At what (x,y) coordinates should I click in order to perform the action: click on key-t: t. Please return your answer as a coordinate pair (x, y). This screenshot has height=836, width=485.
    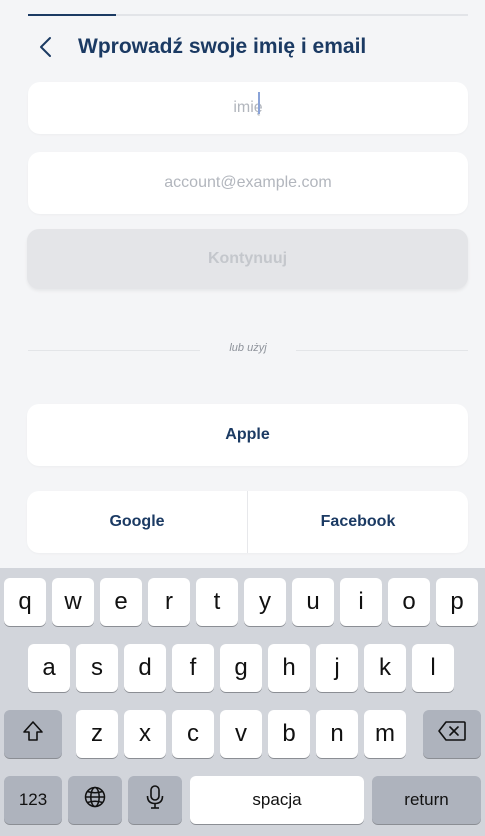
    Looking at the image, I should click on (217, 602).